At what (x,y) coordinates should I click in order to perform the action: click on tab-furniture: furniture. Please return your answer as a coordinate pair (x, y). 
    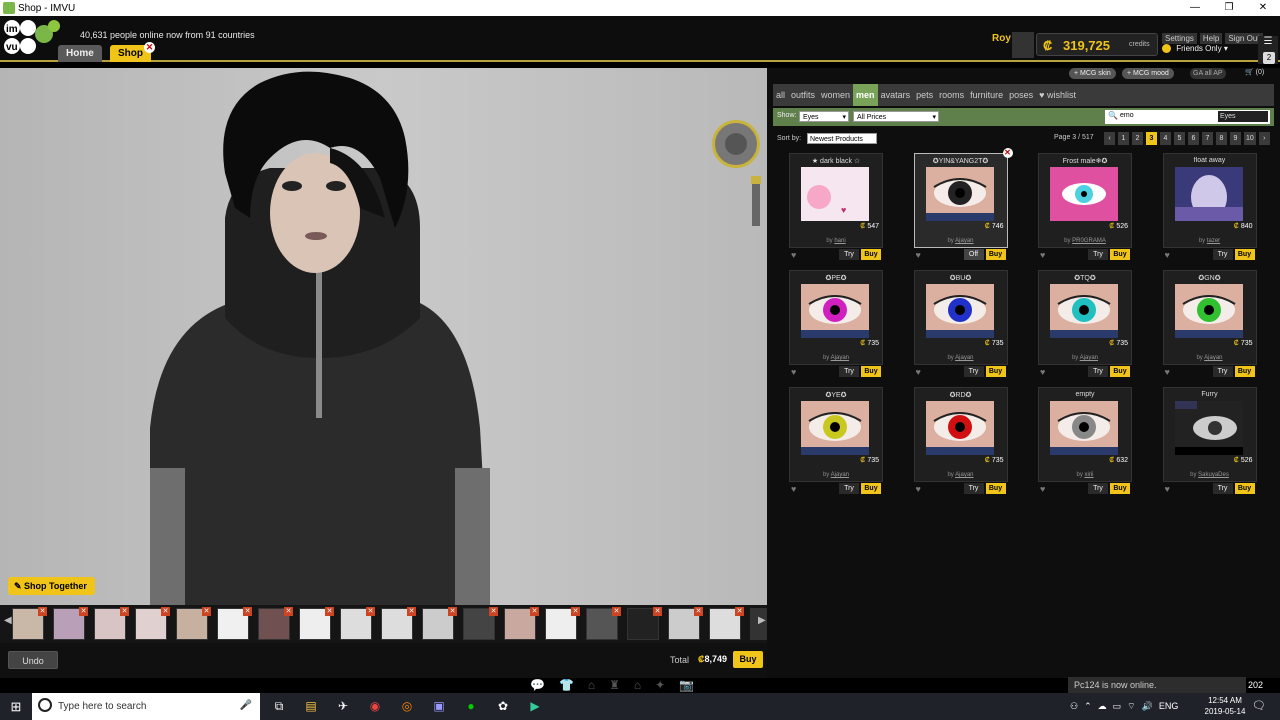
    Looking at the image, I should click on (986, 95).